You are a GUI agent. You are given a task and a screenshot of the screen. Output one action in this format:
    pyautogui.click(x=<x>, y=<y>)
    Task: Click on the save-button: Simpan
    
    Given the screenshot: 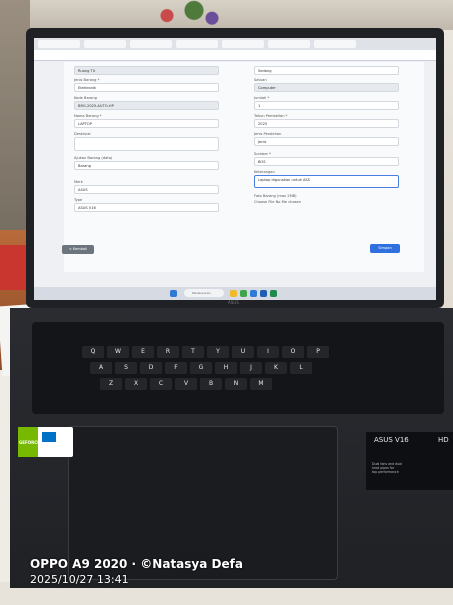 What is the action you would take?
    pyautogui.click(x=385, y=248)
    